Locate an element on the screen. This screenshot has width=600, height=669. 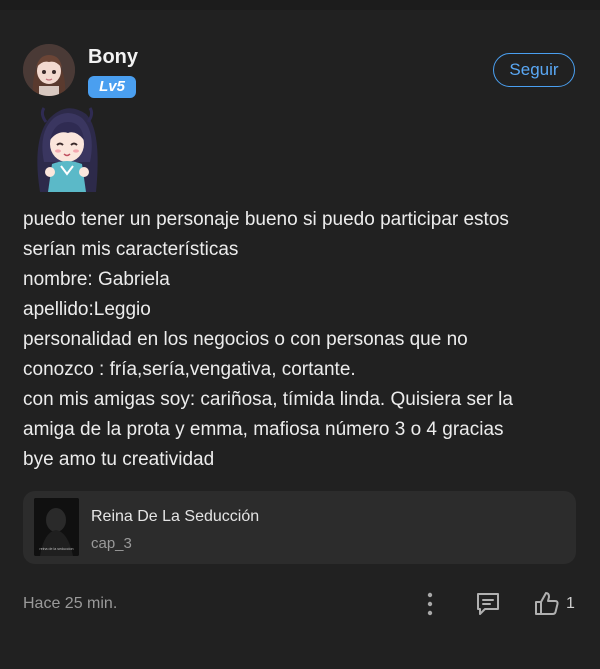
book-title: Reina De La Seducción is located at coordinates (175, 517).